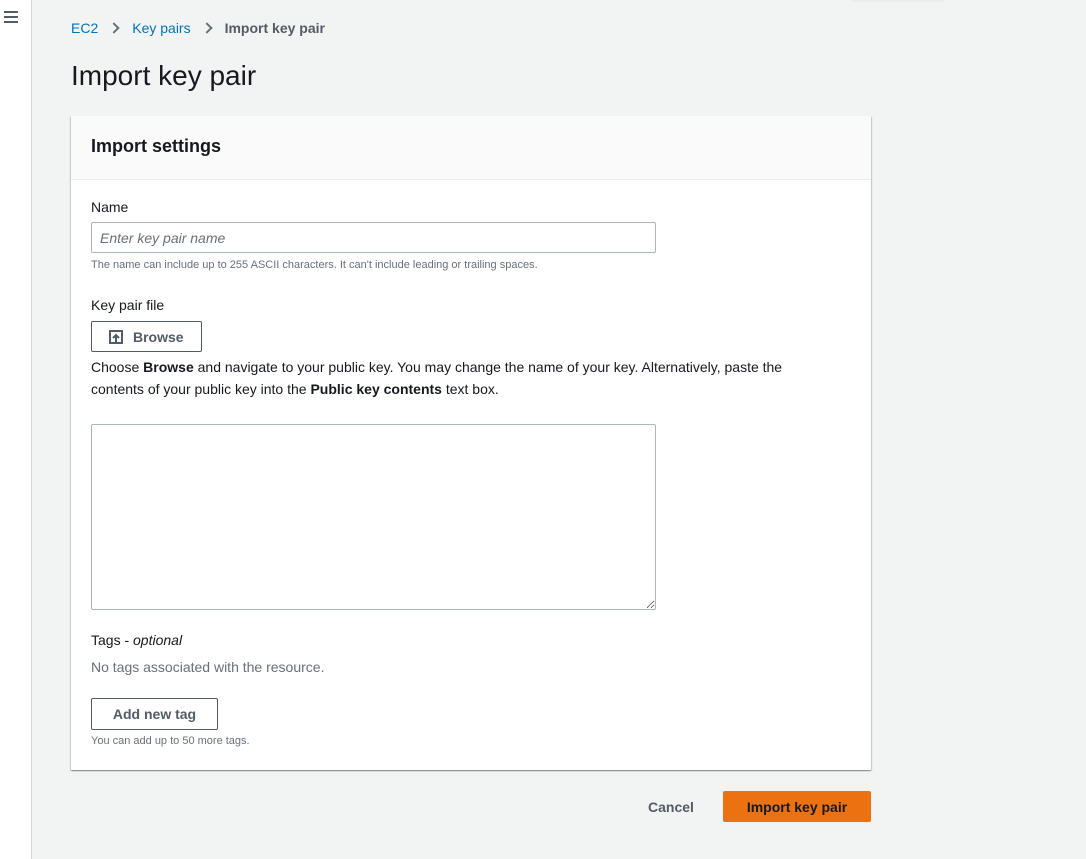 The height and width of the screenshot is (859, 1086). I want to click on key-pair-name-input, so click(373, 237).